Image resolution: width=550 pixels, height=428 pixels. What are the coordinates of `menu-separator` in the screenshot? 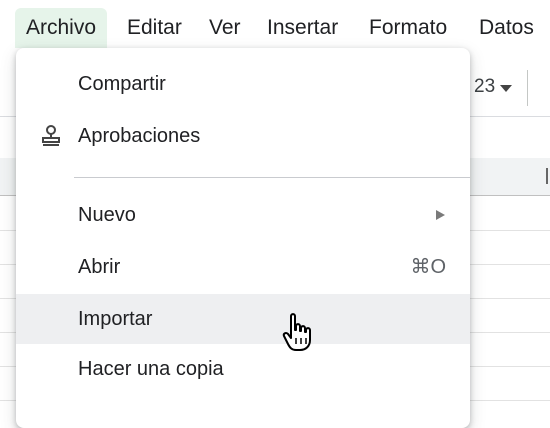 It's located at (272, 177).